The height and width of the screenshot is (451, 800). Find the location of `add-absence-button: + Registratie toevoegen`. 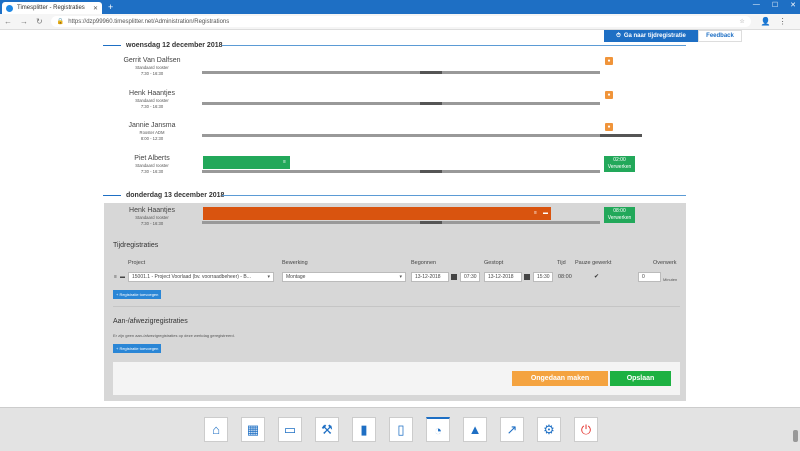

add-absence-button: + Registratie toevoegen is located at coordinates (137, 348).